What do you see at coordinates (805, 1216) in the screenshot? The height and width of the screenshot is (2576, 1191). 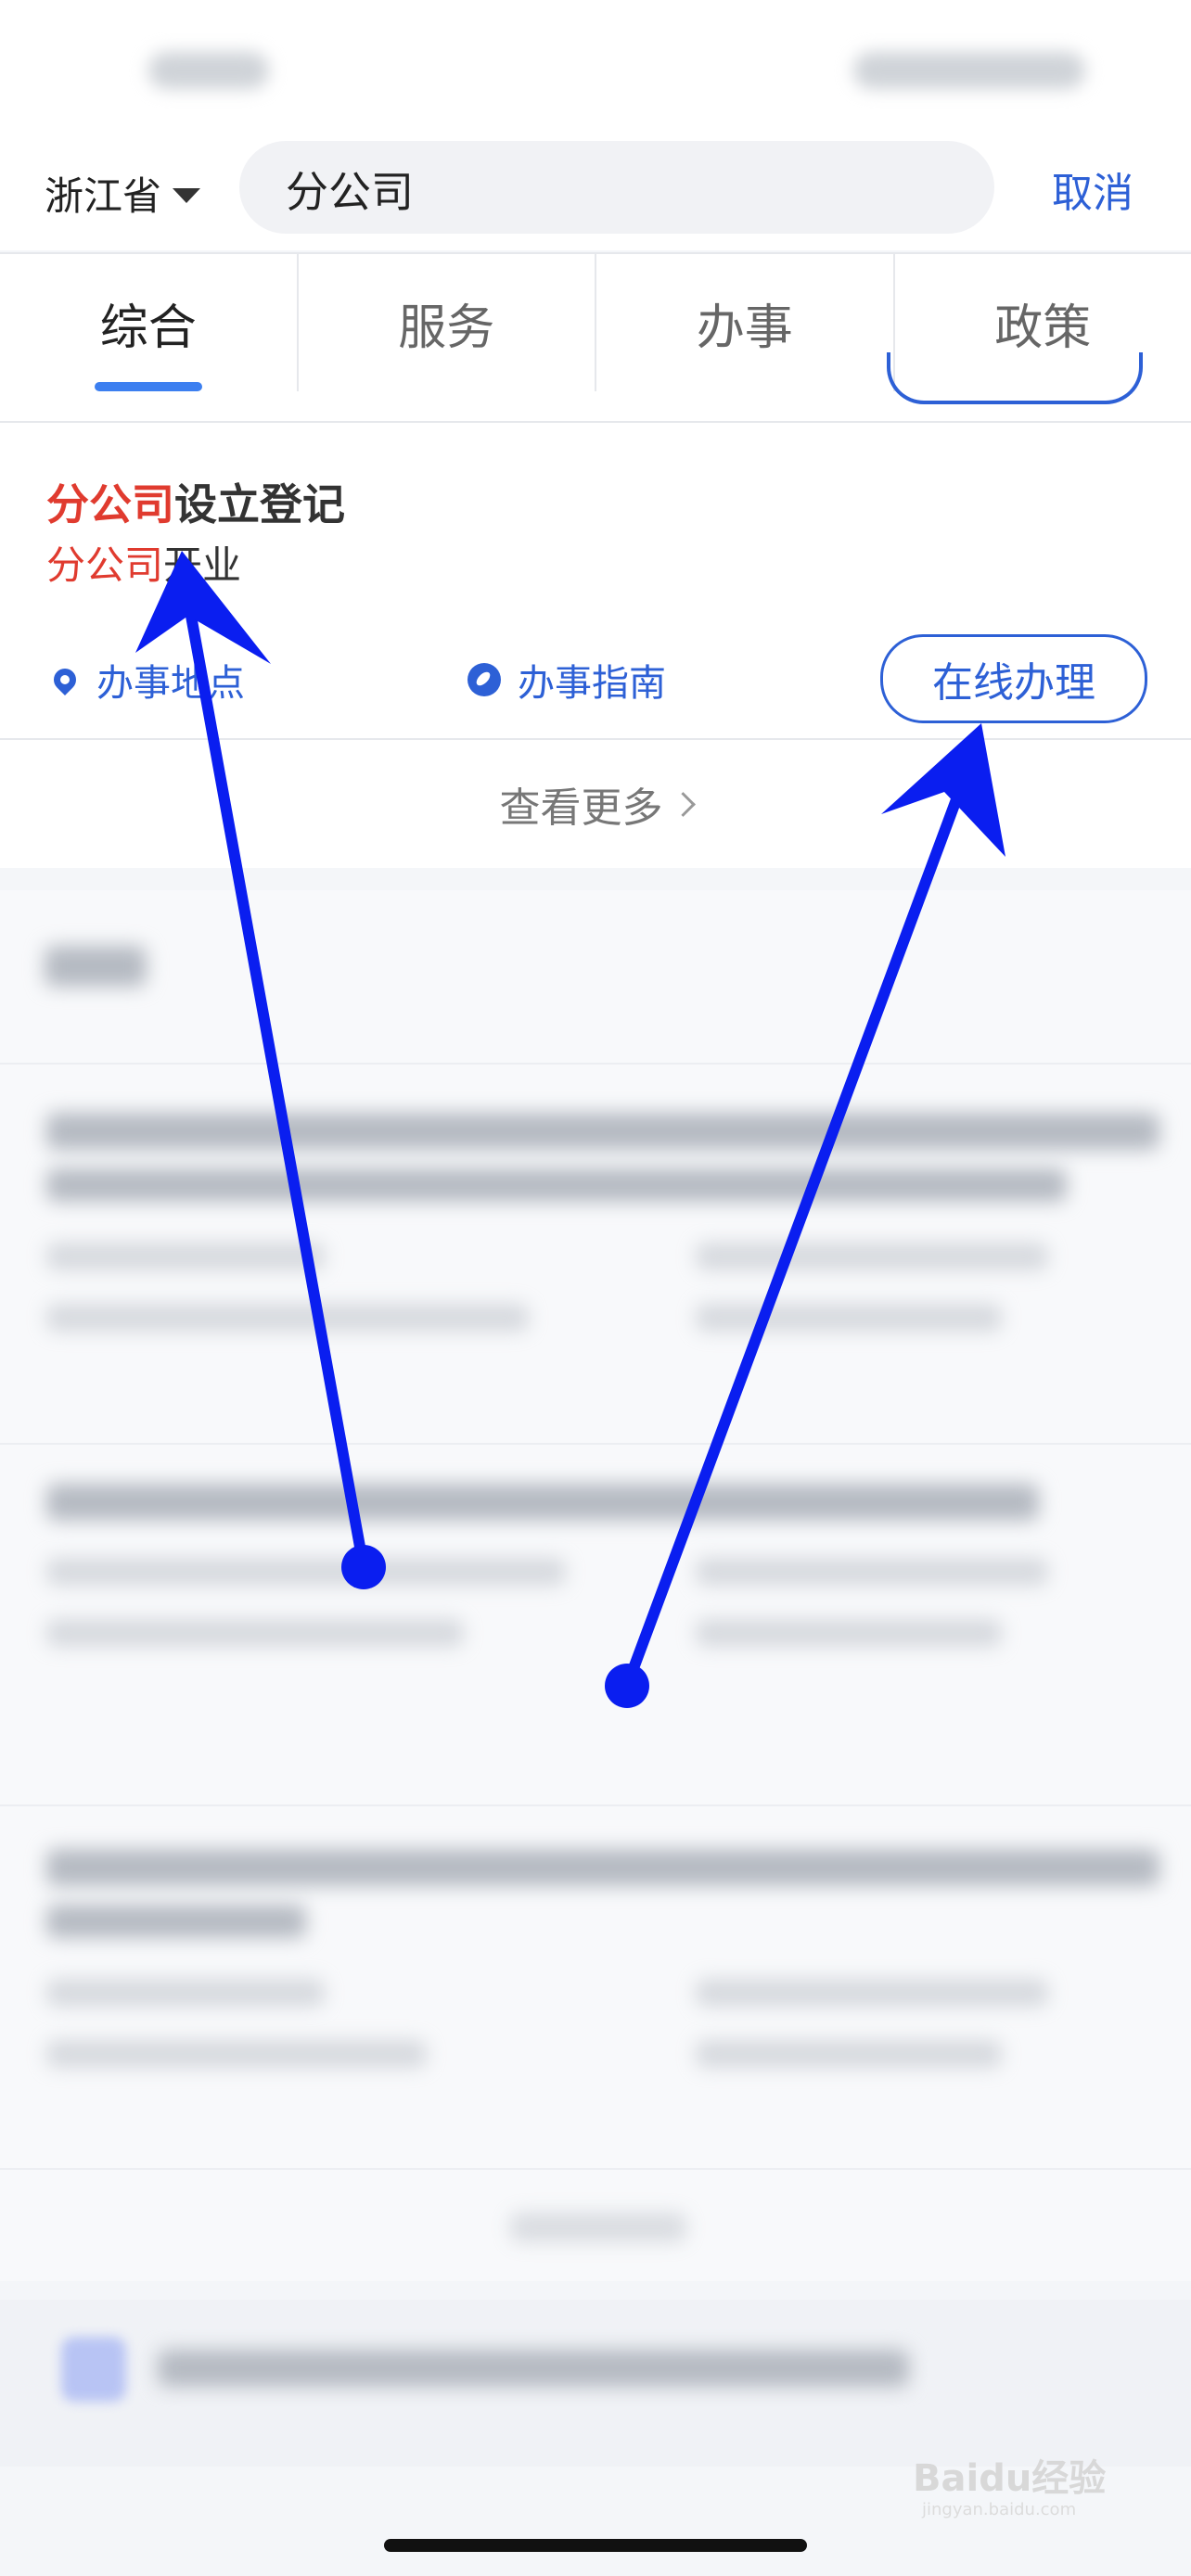 I see `annotation-arrow-right` at bounding box center [805, 1216].